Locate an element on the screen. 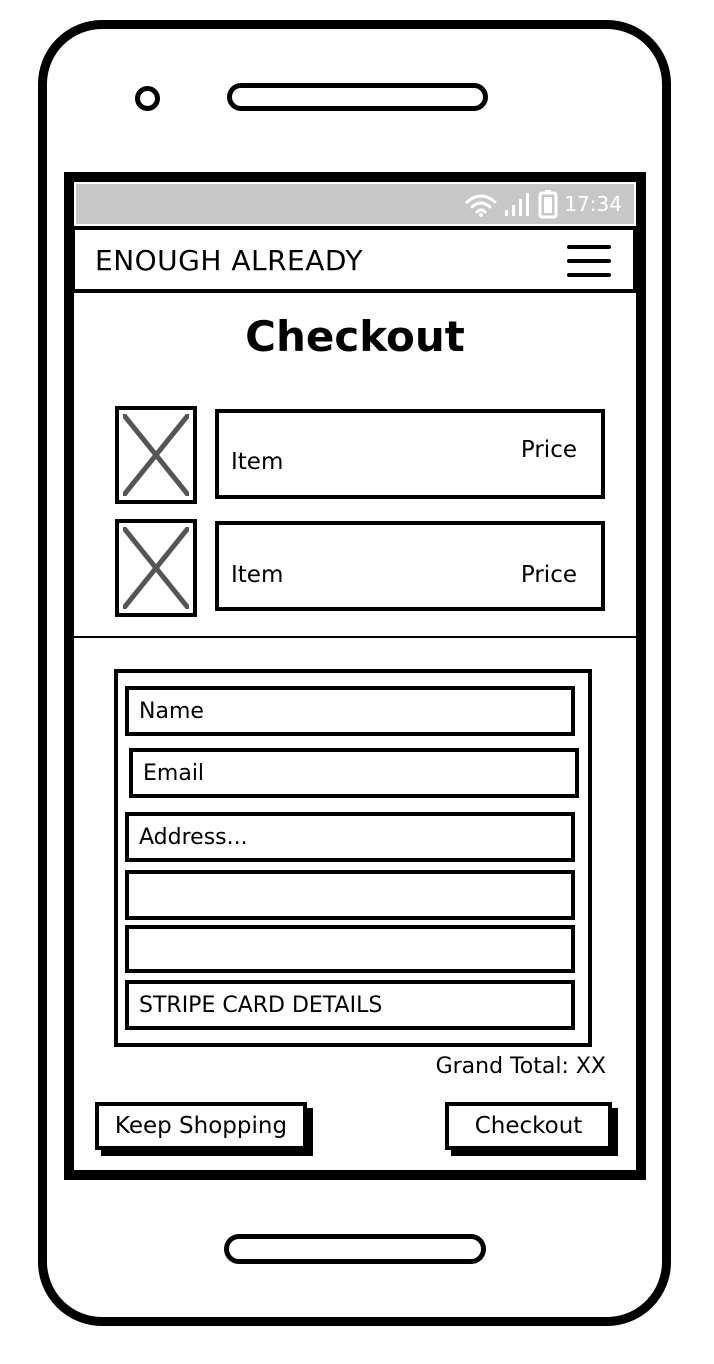 The image size is (714, 1364). keep-shopping-button: Keep Shopping is located at coordinates (201, 1126).